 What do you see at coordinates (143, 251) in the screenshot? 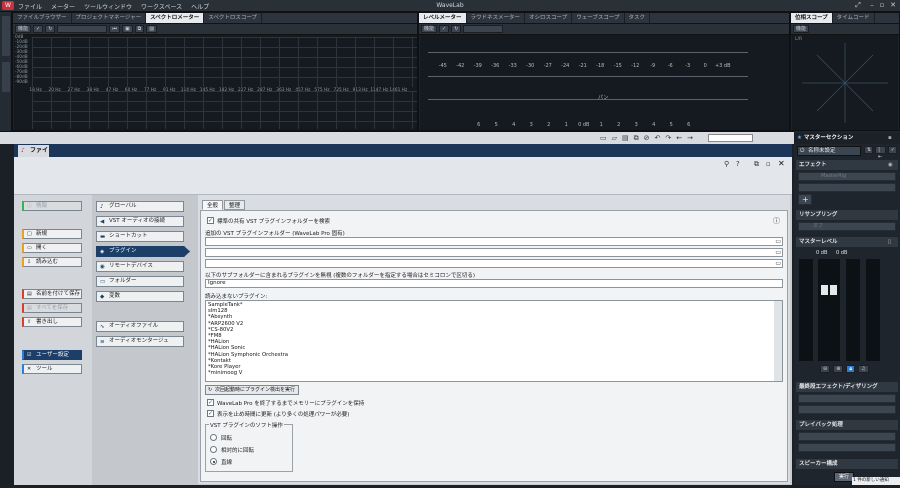
I see `category-item: ◈ プラグイン` at bounding box center [143, 251].